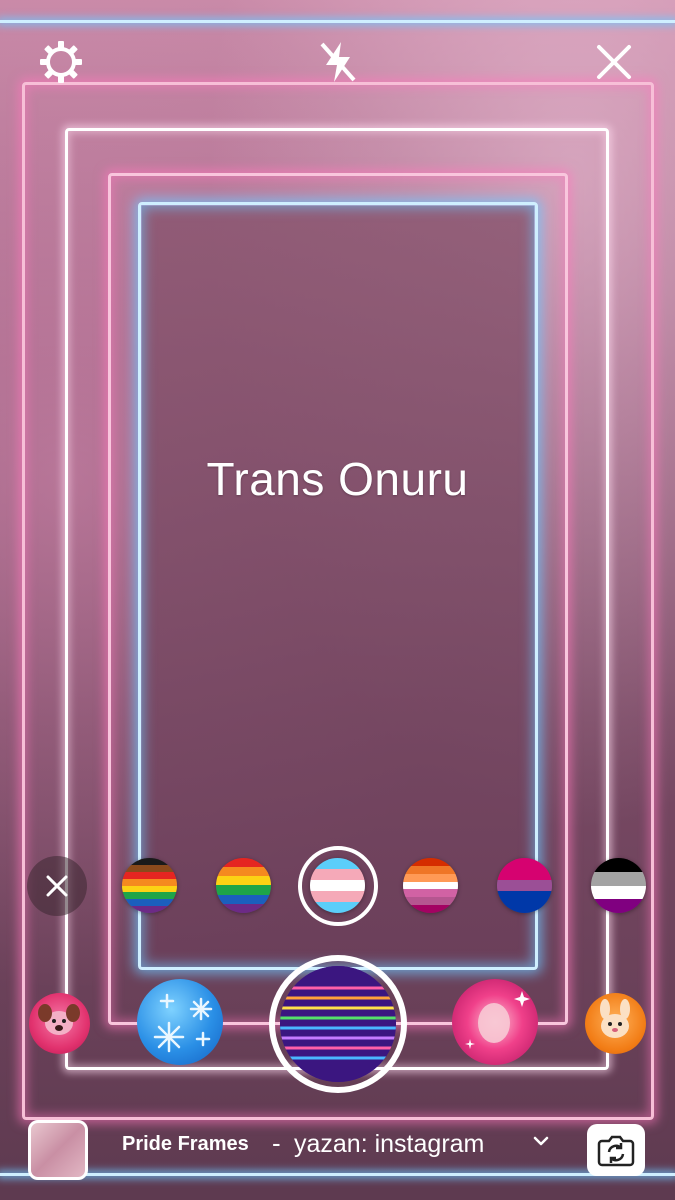 The width and height of the screenshot is (675, 1200). What do you see at coordinates (337, 479) in the screenshot?
I see `overlay-title: Trans Onuru` at bounding box center [337, 479].